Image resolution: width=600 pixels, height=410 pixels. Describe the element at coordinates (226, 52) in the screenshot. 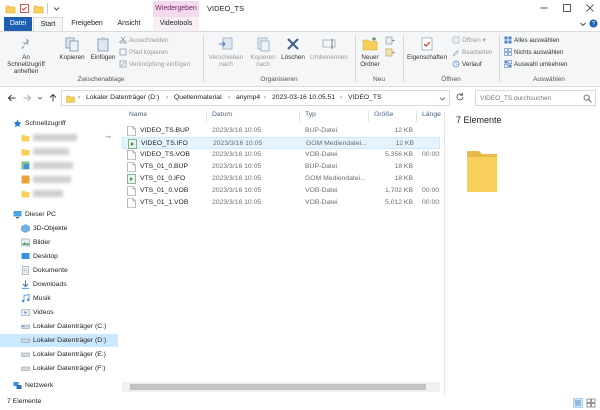

I see `move-to-button: Verschieben nach` at that location.